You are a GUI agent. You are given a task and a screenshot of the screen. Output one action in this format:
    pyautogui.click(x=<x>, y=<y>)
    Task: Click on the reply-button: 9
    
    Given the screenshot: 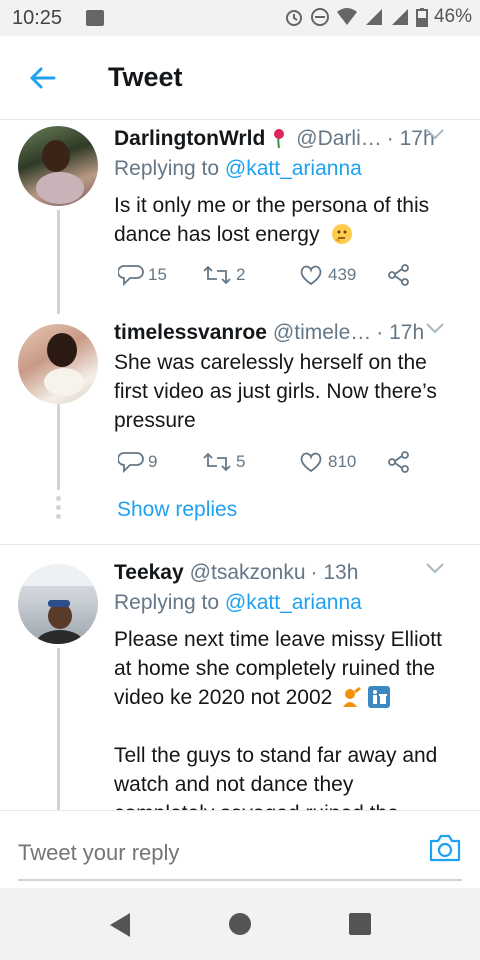 What is the action you would take?
    pyautogui.click(x=137, y=462)
    